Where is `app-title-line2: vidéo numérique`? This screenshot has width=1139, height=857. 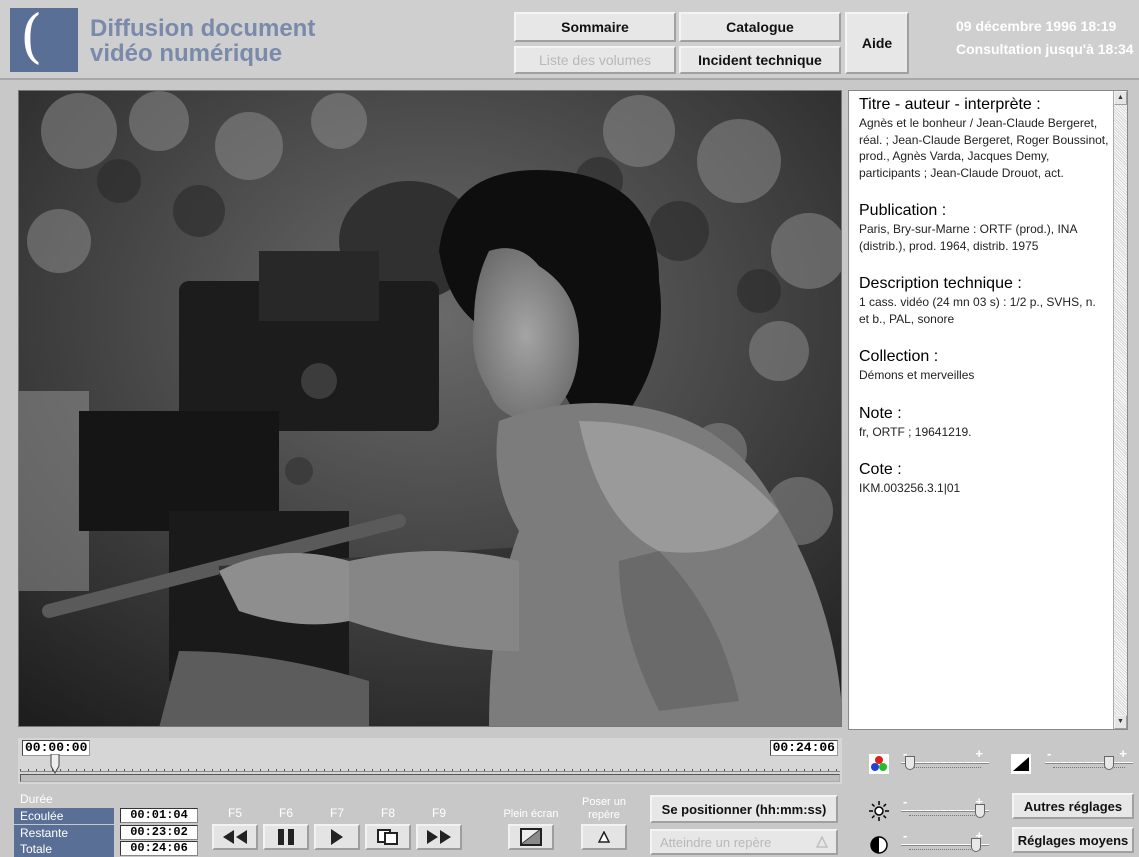 app-title-line2: vidéo numérique is located at coordinates (186, 53).